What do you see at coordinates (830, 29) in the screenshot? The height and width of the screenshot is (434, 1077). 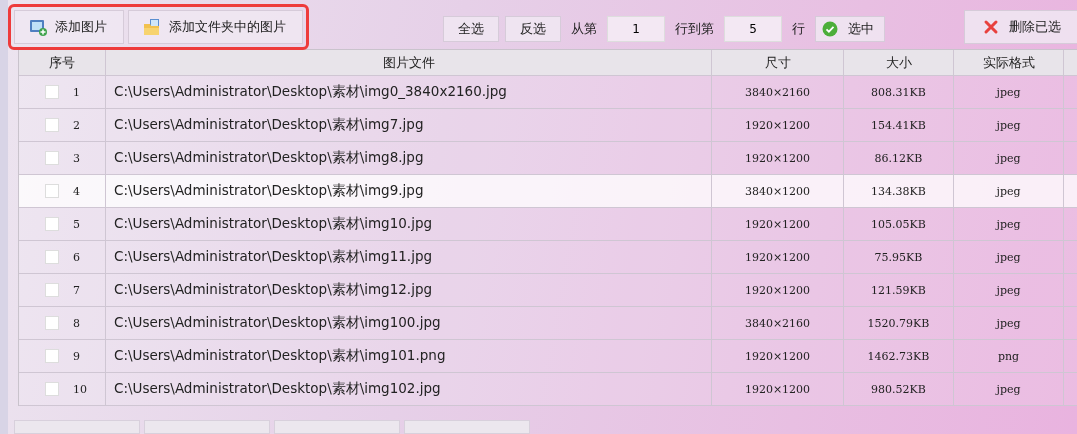 I see `check-icon` at bounding box center [830, 29].